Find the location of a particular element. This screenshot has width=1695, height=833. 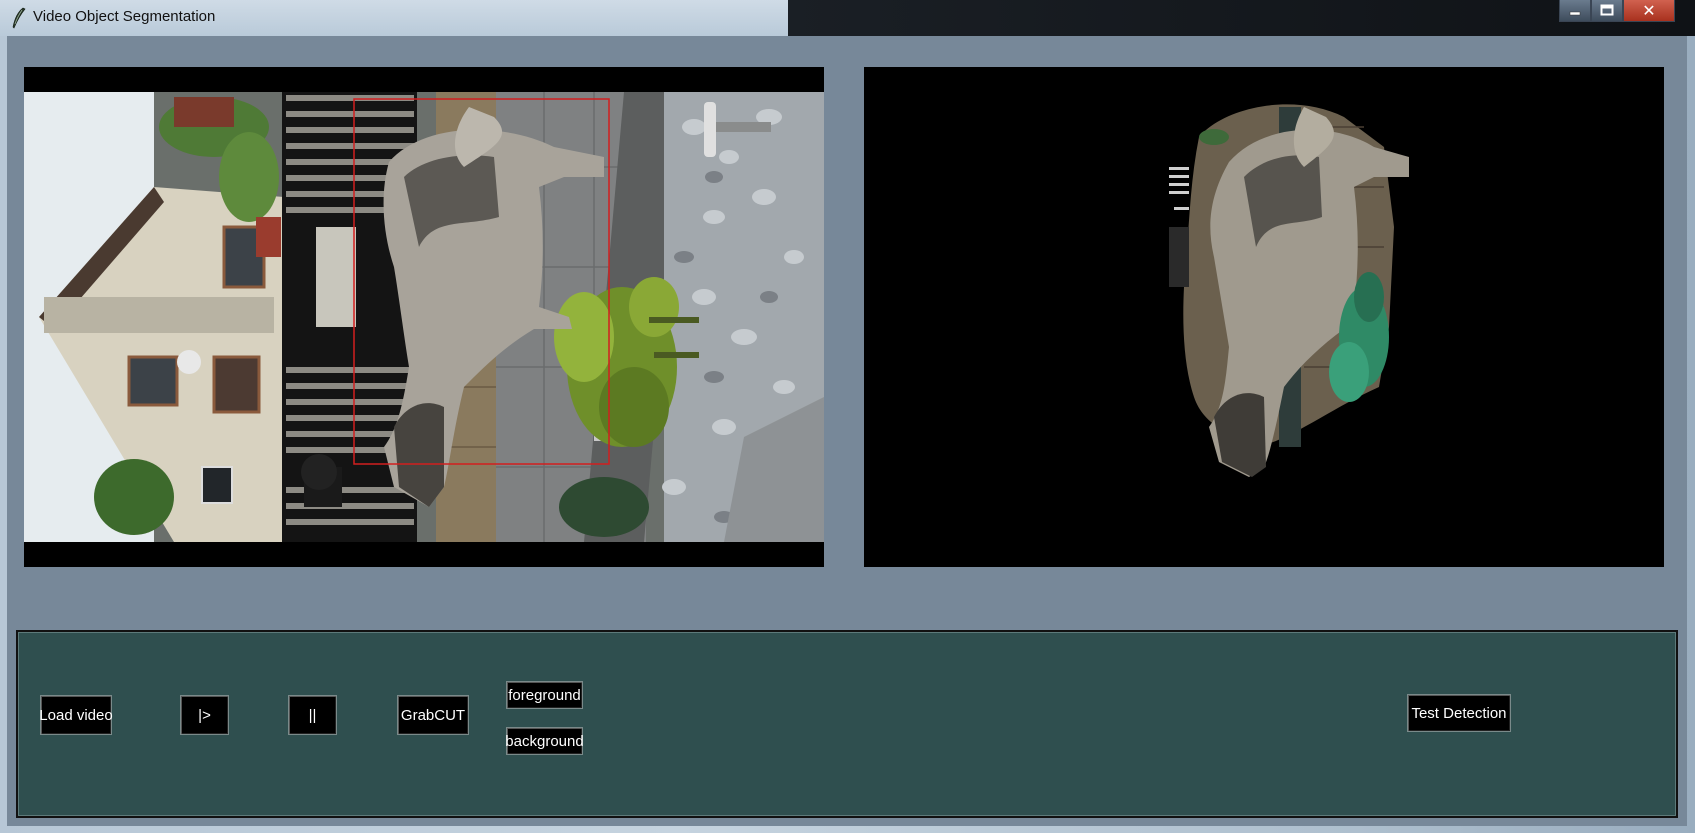

minimize-icon is located at coordinates (1575, 10).